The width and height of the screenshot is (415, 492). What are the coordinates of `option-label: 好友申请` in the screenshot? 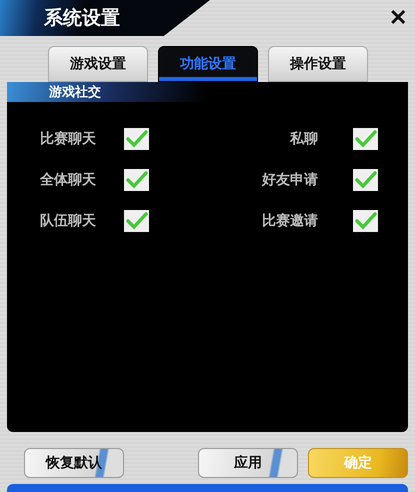 It's located at (290, 180).